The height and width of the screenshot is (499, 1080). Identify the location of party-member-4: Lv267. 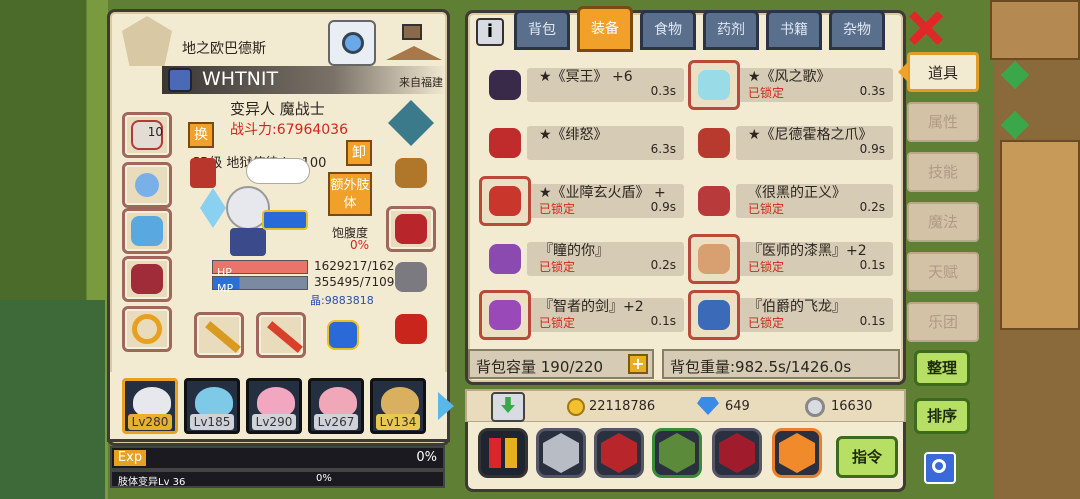
(336, 406).